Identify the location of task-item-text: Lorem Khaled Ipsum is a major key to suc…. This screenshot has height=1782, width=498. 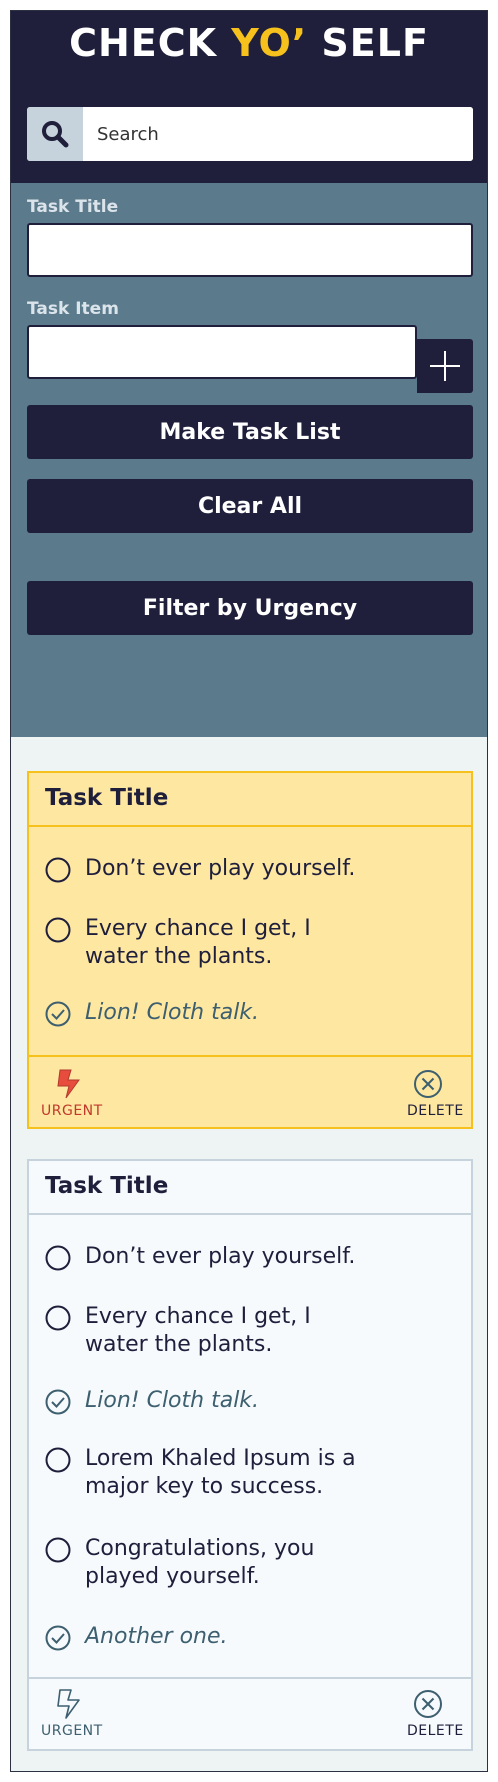
(220, 1472).